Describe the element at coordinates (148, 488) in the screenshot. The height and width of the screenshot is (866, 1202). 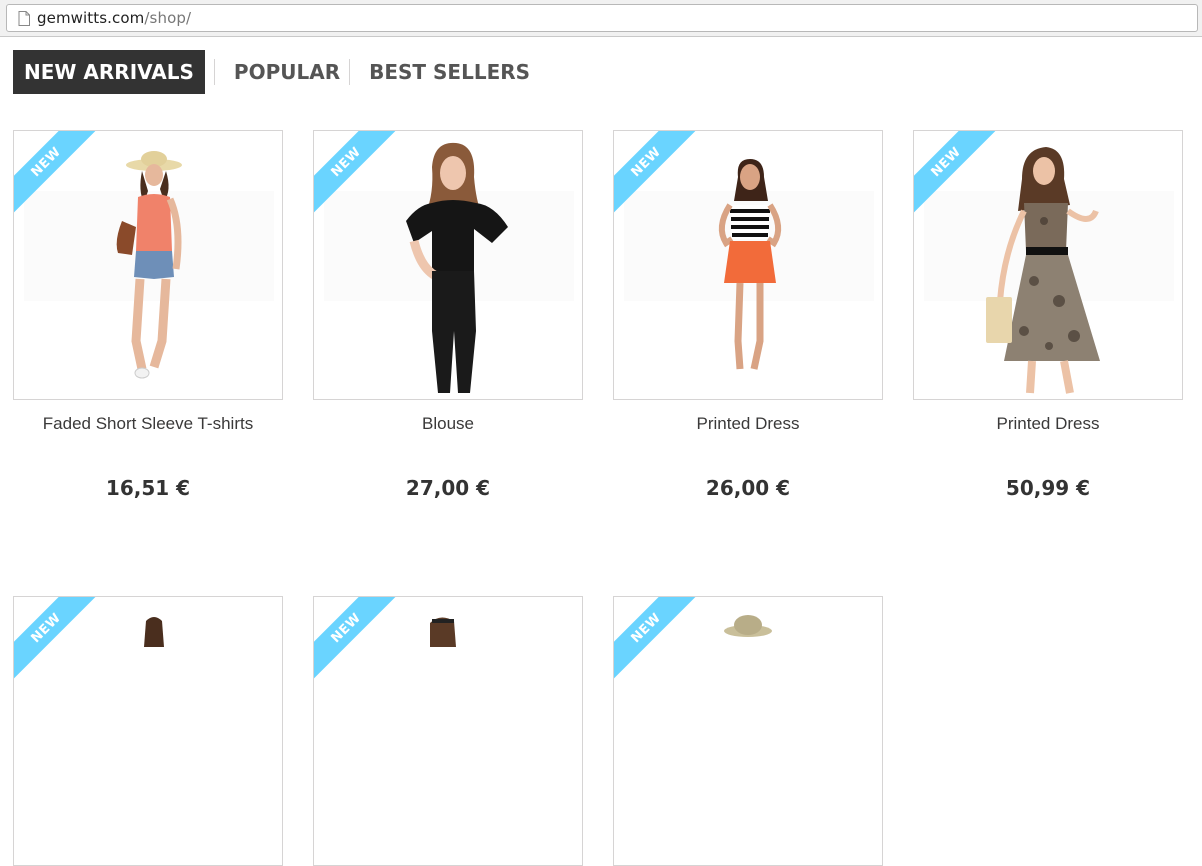
I see `product-price: 16,51 €` at that location.